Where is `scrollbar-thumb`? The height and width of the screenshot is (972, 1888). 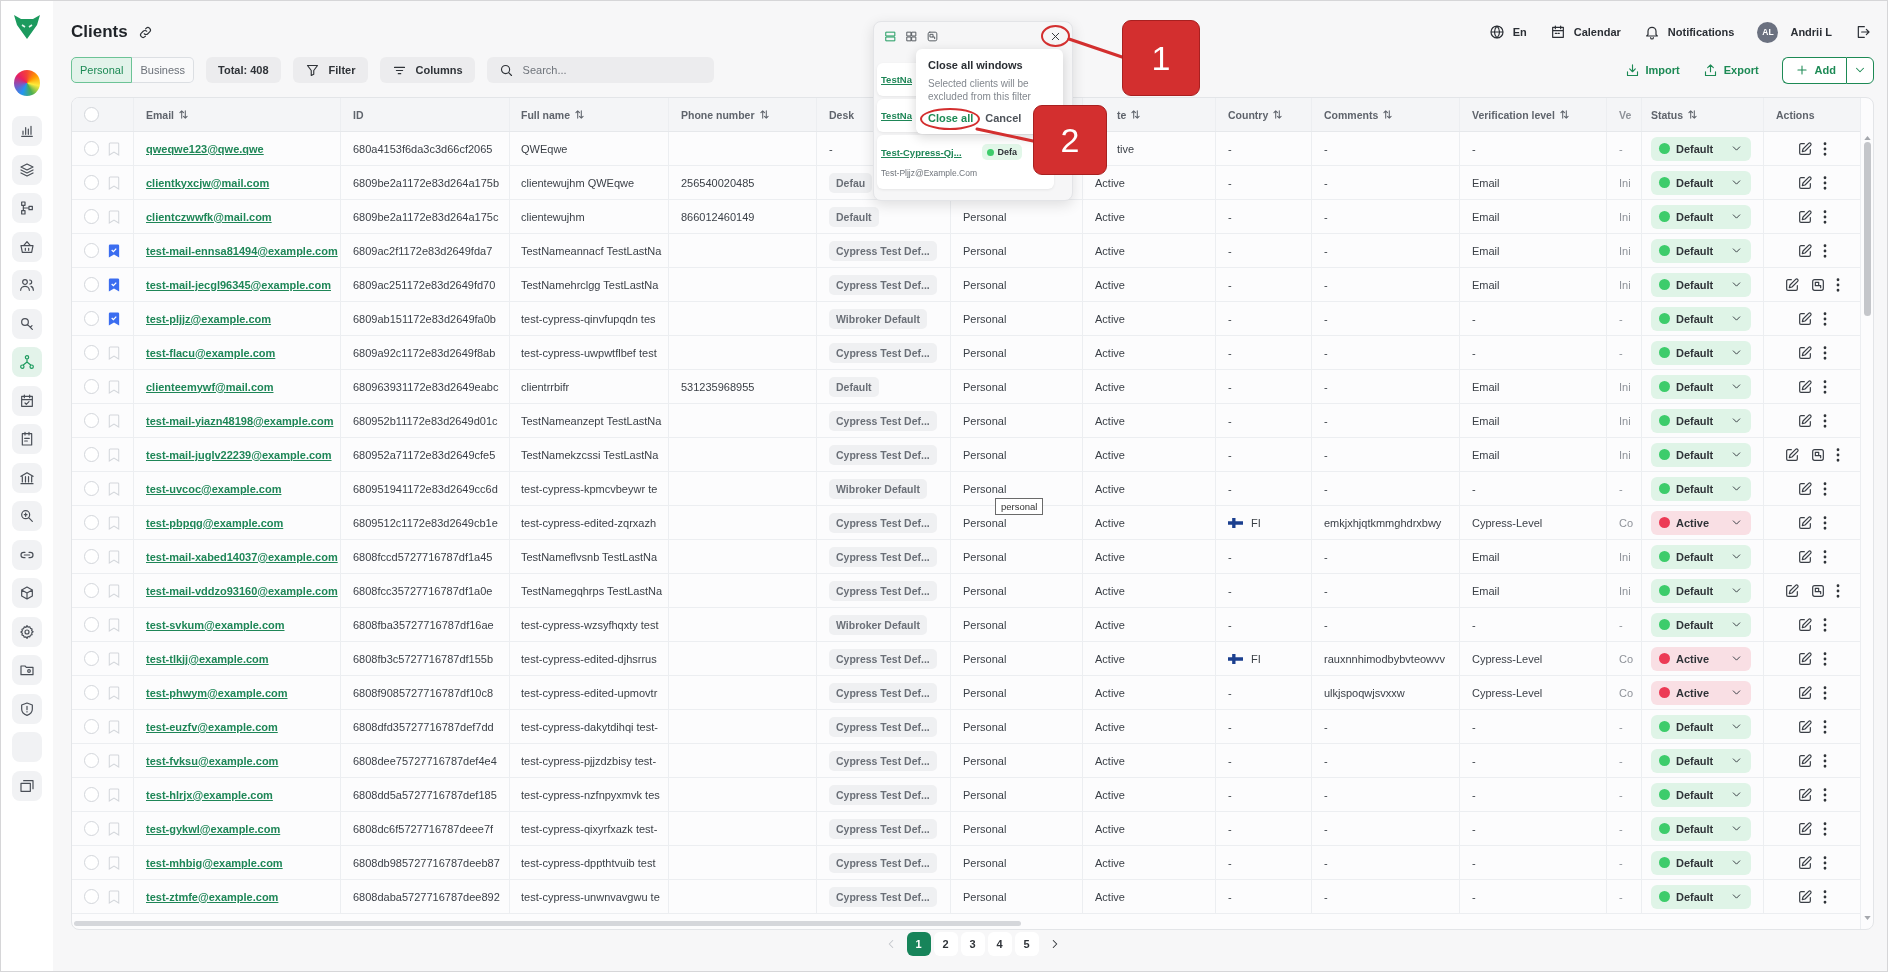
scrollbar-thumb is located at coordinates (547, 923).